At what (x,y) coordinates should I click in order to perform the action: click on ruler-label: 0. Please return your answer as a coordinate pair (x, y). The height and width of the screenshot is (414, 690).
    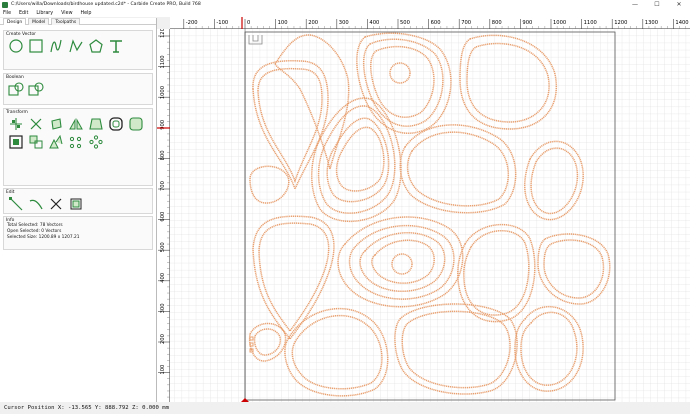
    Looking at the image, I should click on (248, 23).